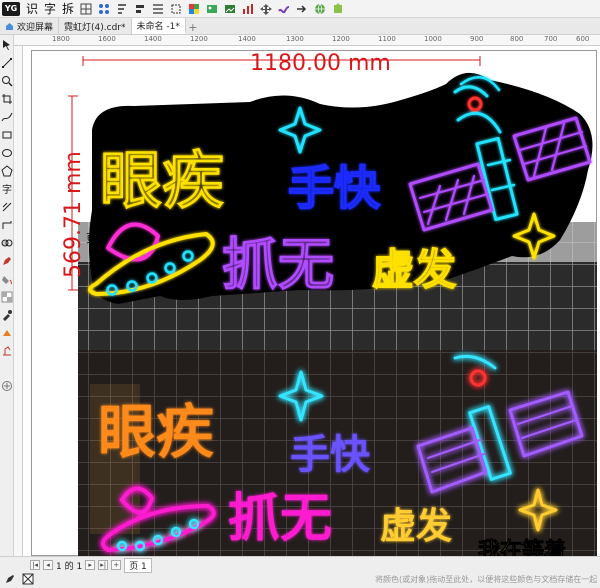 This screenshot has width=600, height=588. I want to click on neon-text-line3: 抓无, so click(278, 265).